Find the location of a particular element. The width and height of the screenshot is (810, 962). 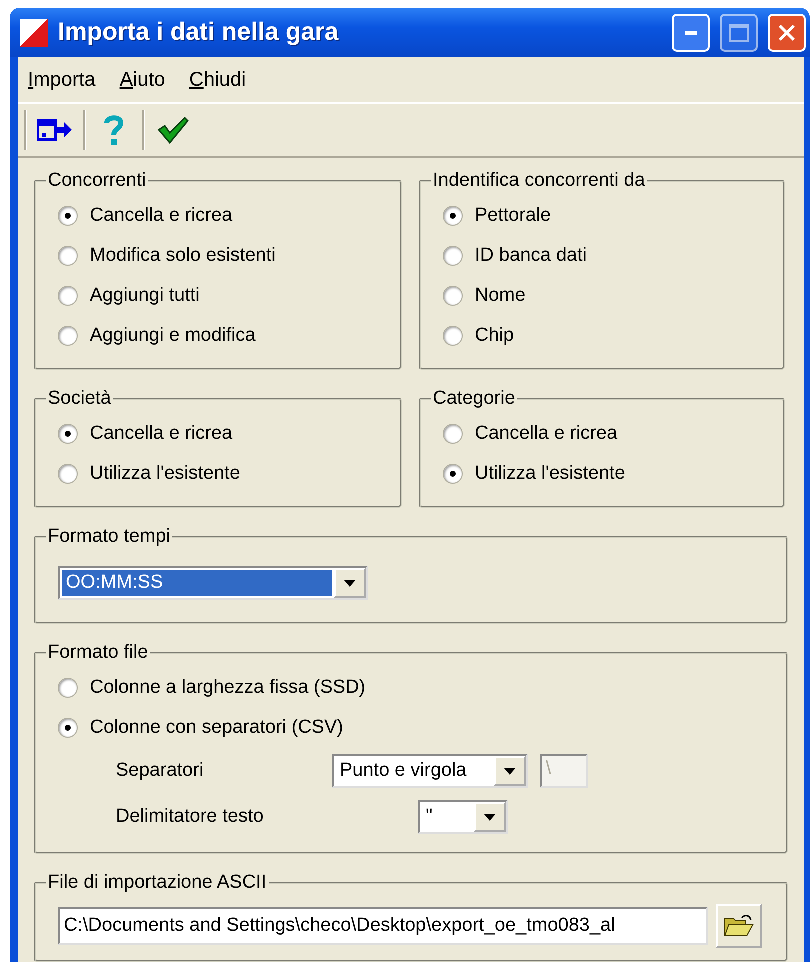

radio-label: ID banca dati is located at coordinates (531, 256).